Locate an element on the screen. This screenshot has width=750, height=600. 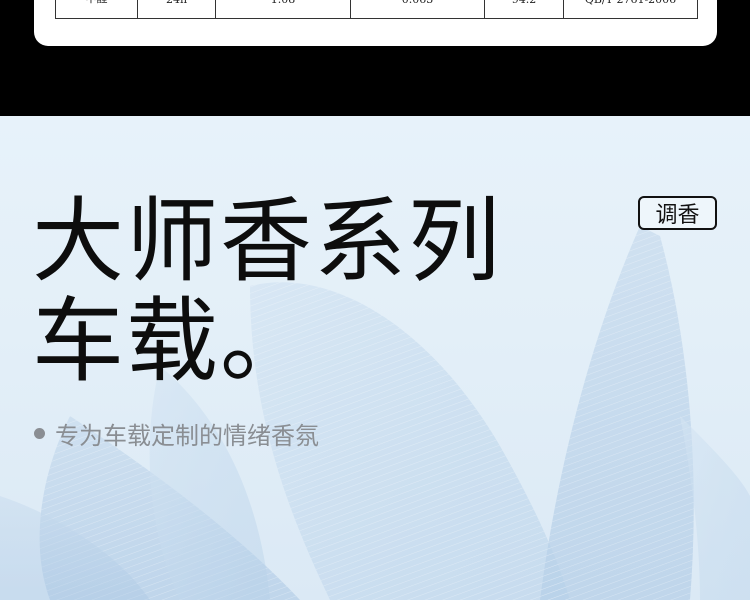
table-cell-value-a: 1.08 is located at coordinates (283, 9).